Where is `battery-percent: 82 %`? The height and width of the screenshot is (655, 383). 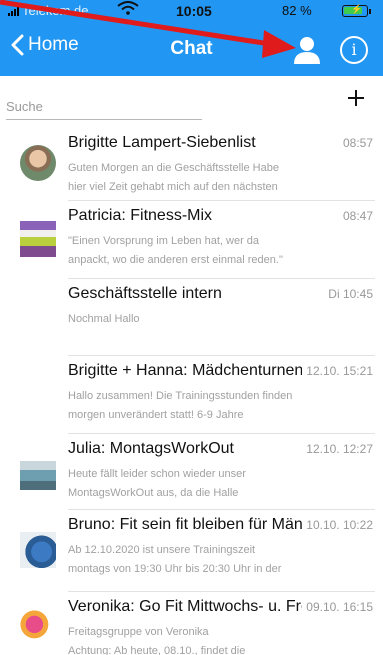
battery-percent: 82 % is located at coordinates (297, 10).